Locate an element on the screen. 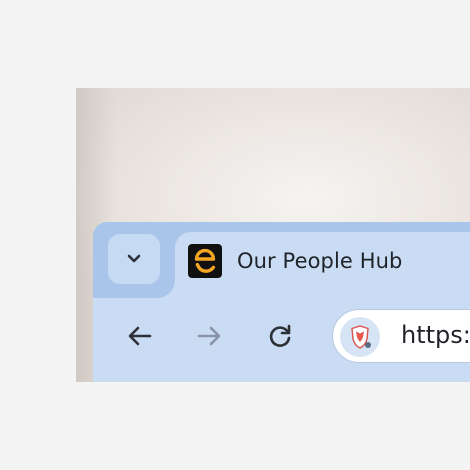 The width and height of the screenshot is (470, 470). address-bar: https: is located at coordinates (401, 336).